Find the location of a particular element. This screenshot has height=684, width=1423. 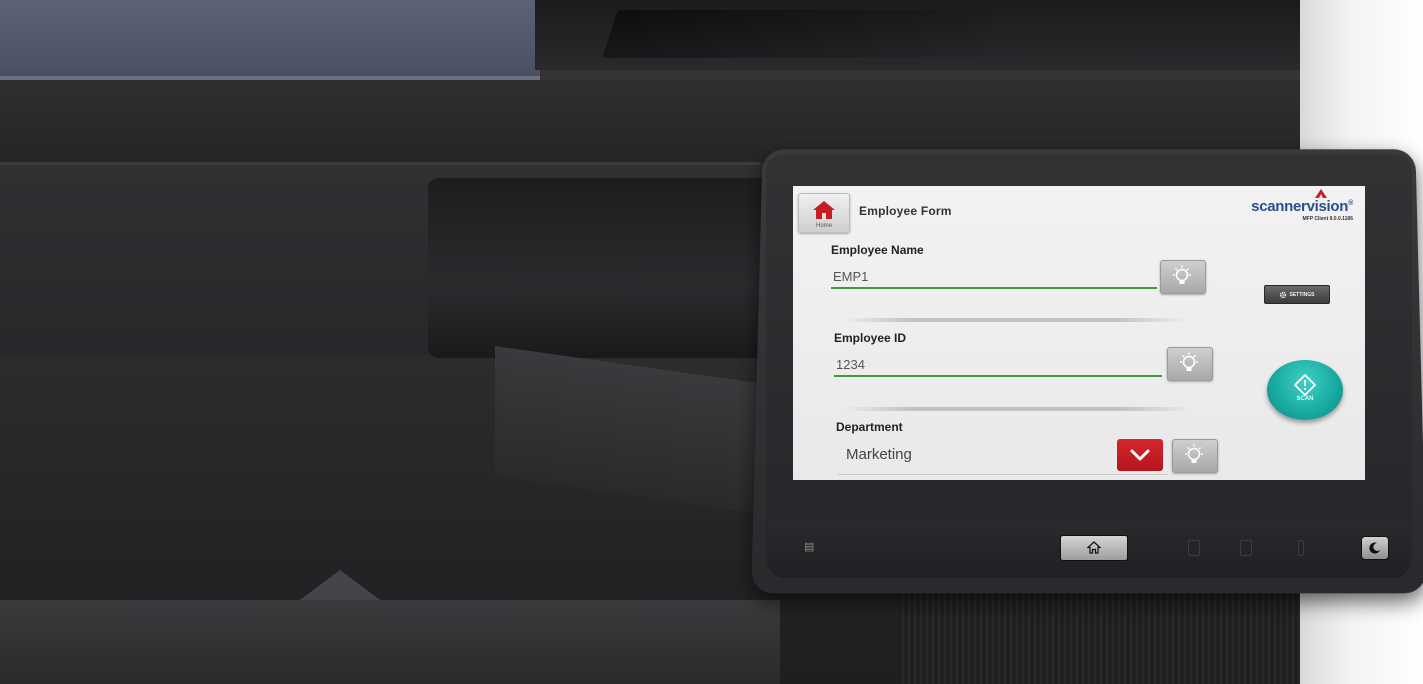

brand-name: scannervision® is located at coordinates (1302, 202).